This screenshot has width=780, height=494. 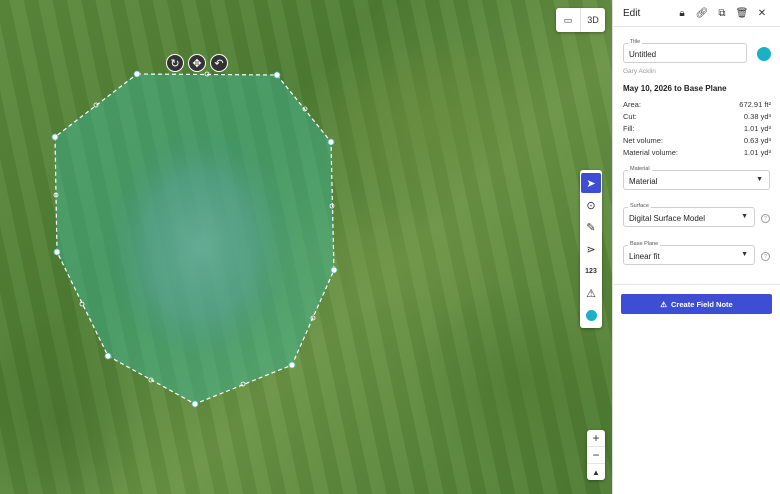 I want to click on color-dot, so click(x=591, y=315).